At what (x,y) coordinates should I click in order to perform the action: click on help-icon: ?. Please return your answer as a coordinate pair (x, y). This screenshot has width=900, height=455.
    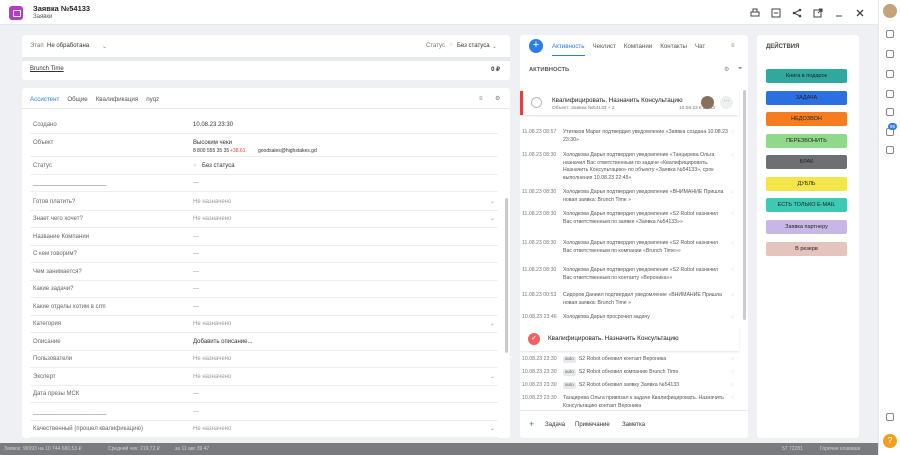
    Looking at the image, I should click on (890, 441).